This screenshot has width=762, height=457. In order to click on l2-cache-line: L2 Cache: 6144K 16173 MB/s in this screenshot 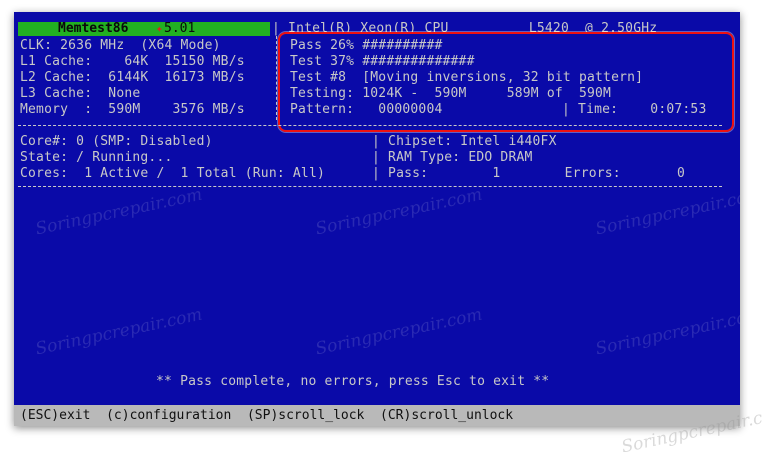, I will do `click(132, 77)`.